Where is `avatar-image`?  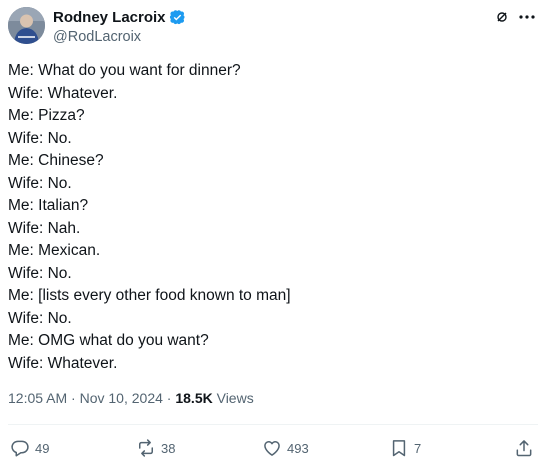 avatar-image is located at coordinates (26, 25).